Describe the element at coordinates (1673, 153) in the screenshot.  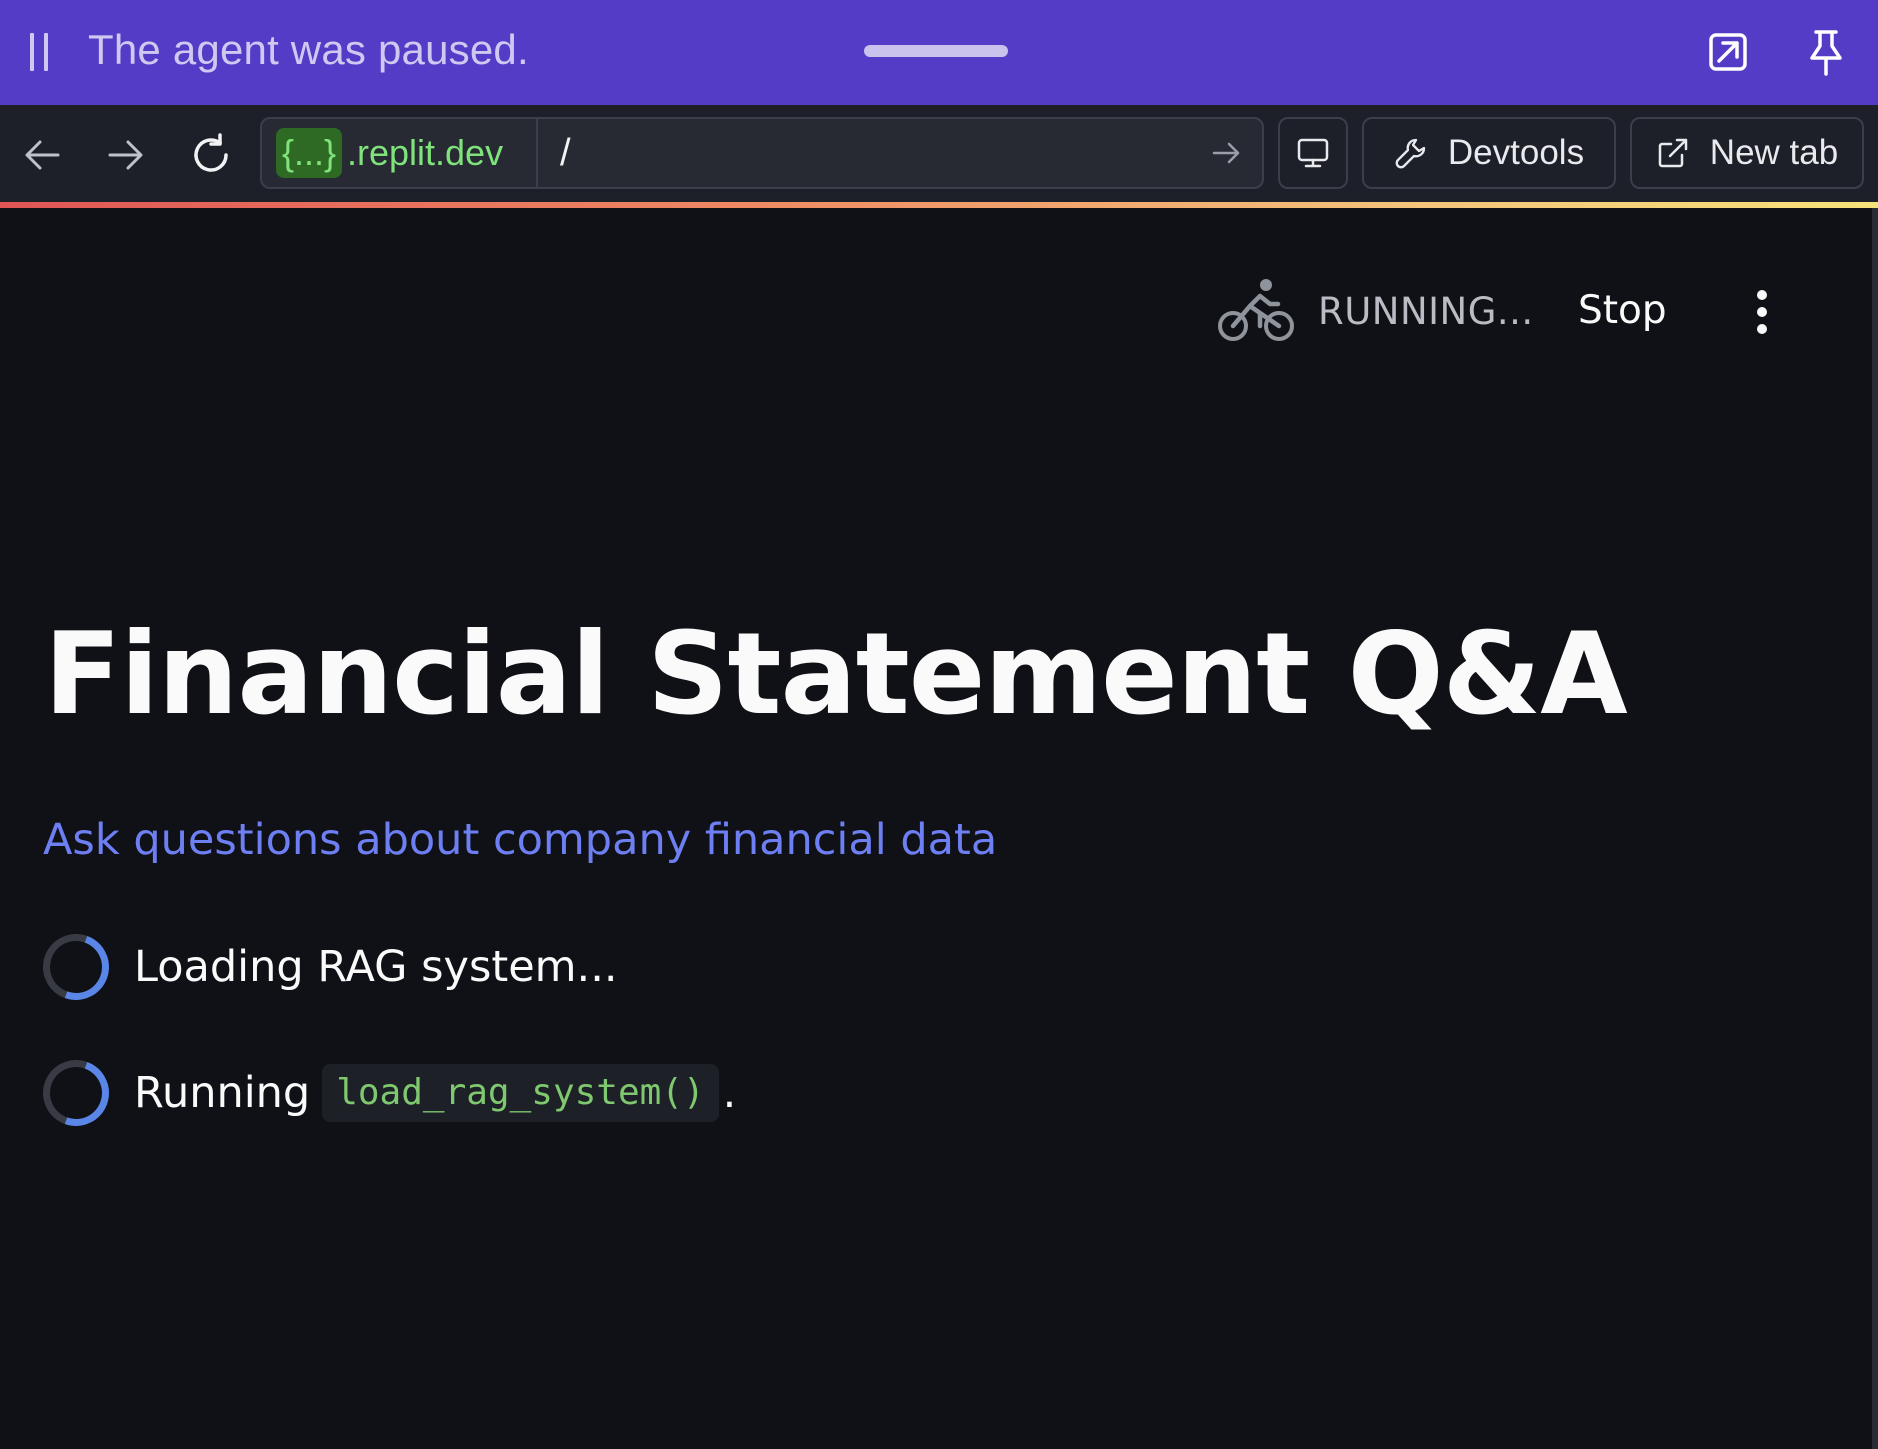
I see `external-link-icon` at that location.